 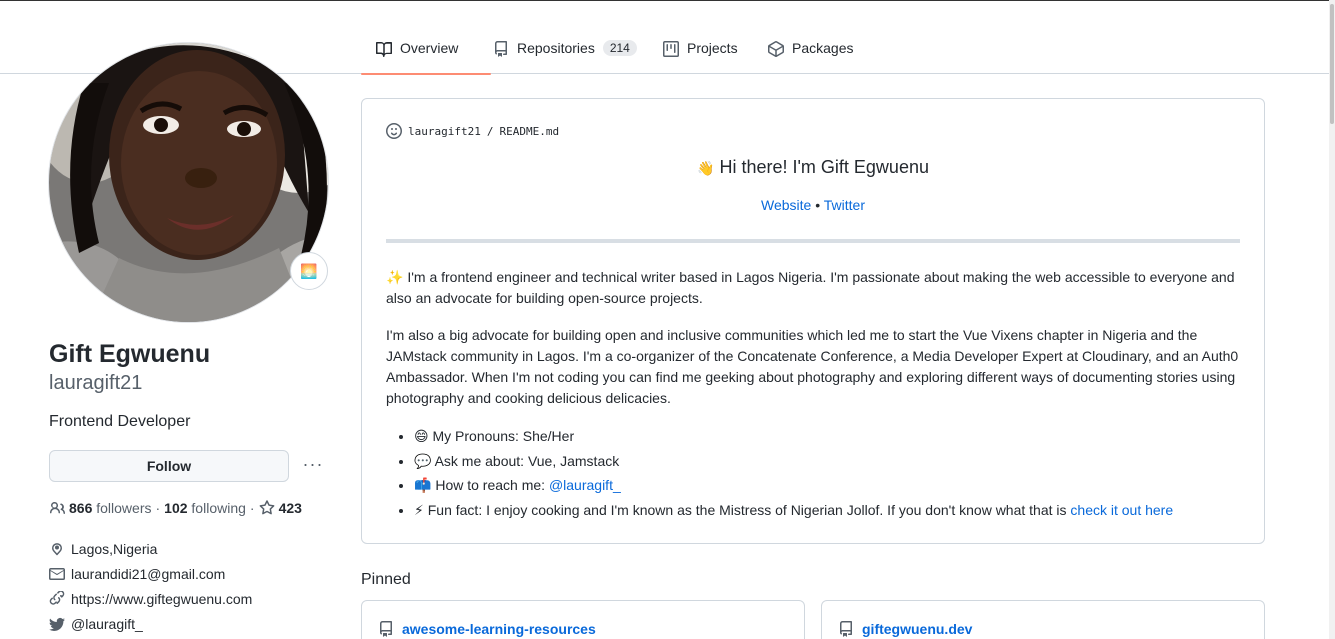 What do you see at coordinates (162, 599) in the screenshot?
I see `website-text: https://www.giftegwuenu.com` at bounding box center [162, 599].